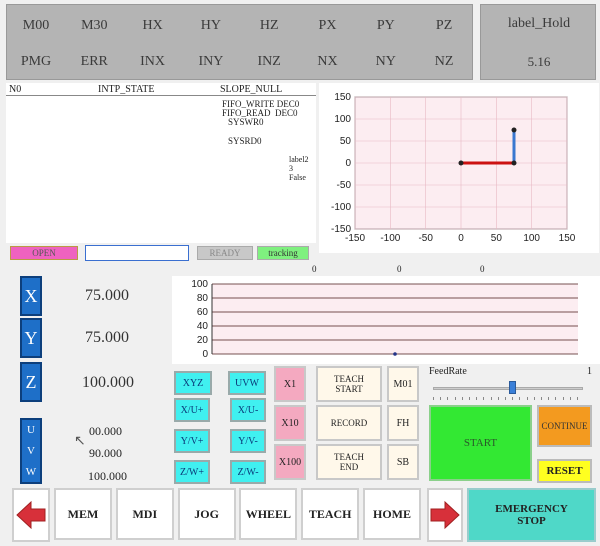  Describe the element at coordinates (341, 207) in the screenshot. I see `y-tick-label: -100` at that location.